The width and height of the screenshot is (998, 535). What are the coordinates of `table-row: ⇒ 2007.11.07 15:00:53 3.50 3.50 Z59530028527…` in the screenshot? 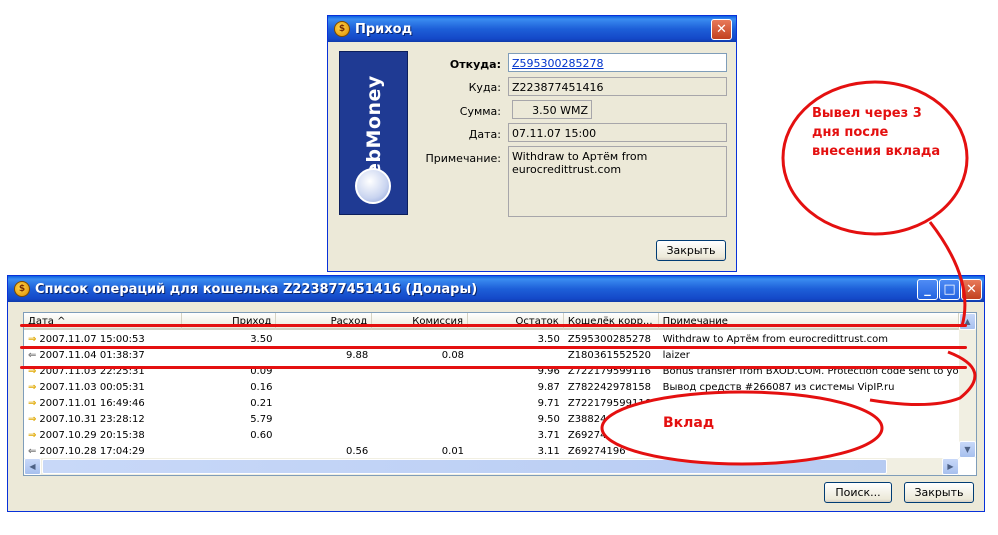 It's located at (491, 339).